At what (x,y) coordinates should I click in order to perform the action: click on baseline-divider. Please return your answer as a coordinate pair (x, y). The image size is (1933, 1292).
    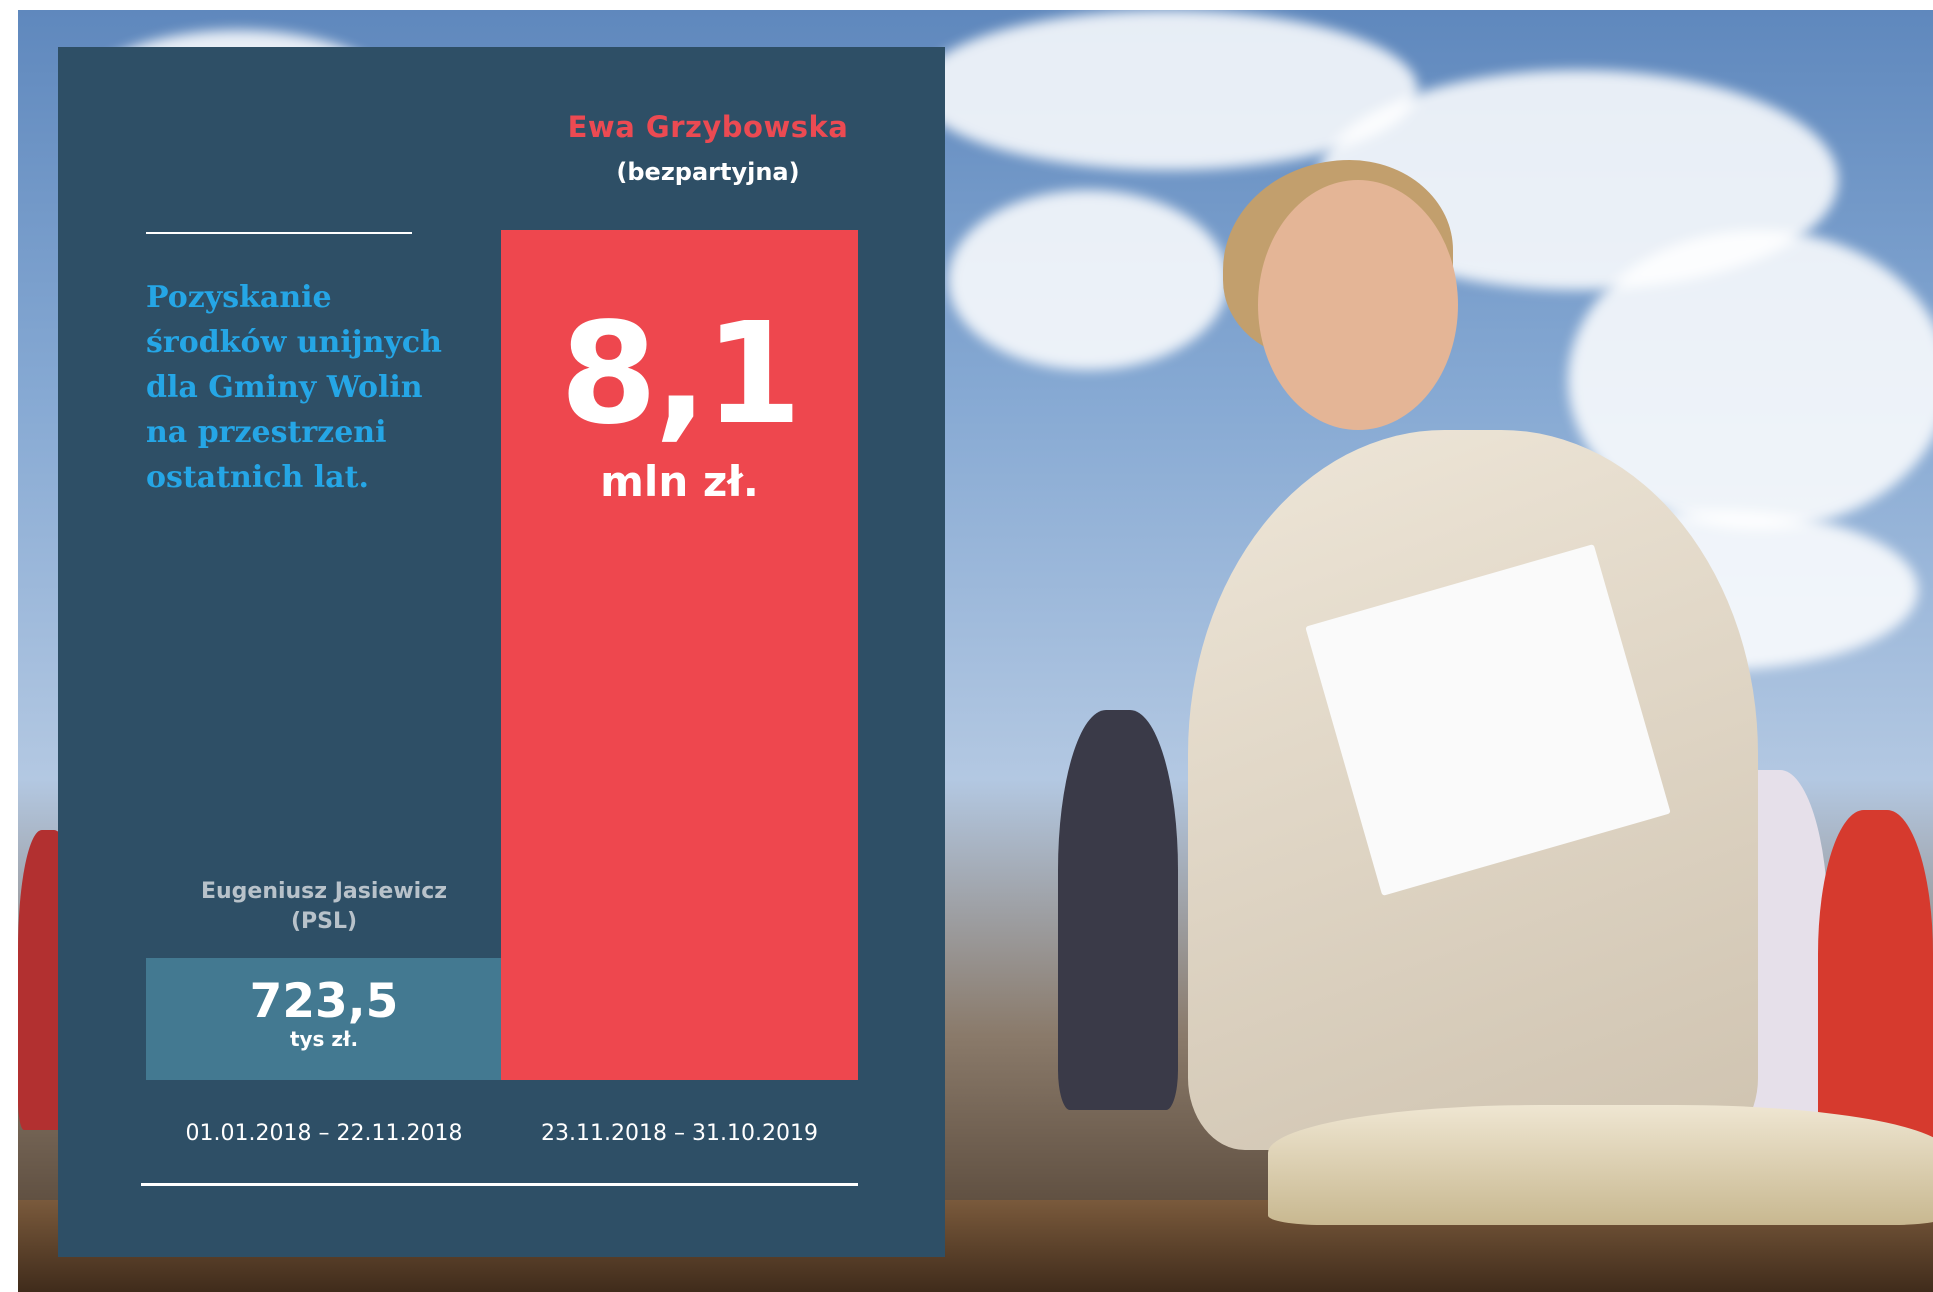
    Looking at the image, I should click on (499, 1184).